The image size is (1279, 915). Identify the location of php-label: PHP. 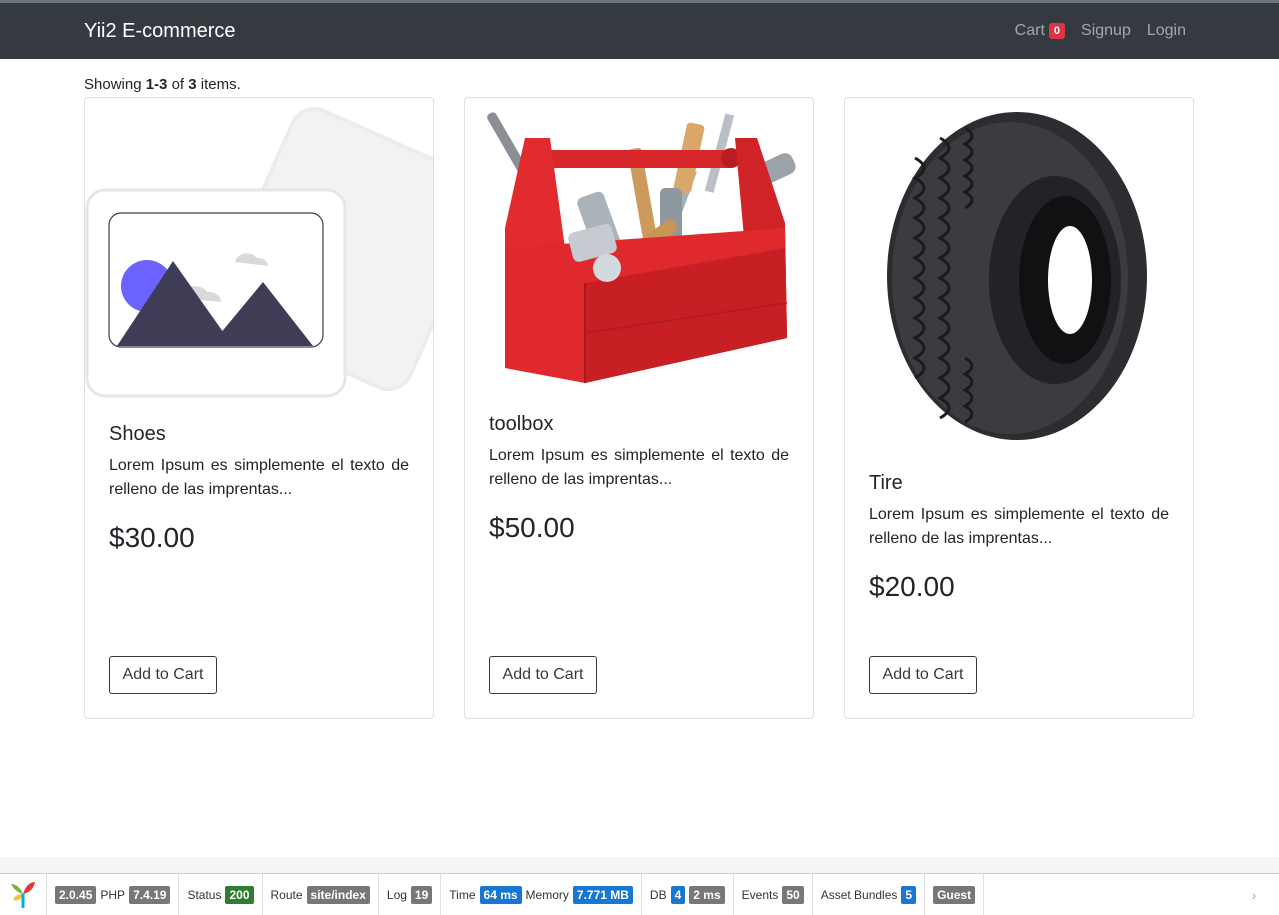
(113, 894).